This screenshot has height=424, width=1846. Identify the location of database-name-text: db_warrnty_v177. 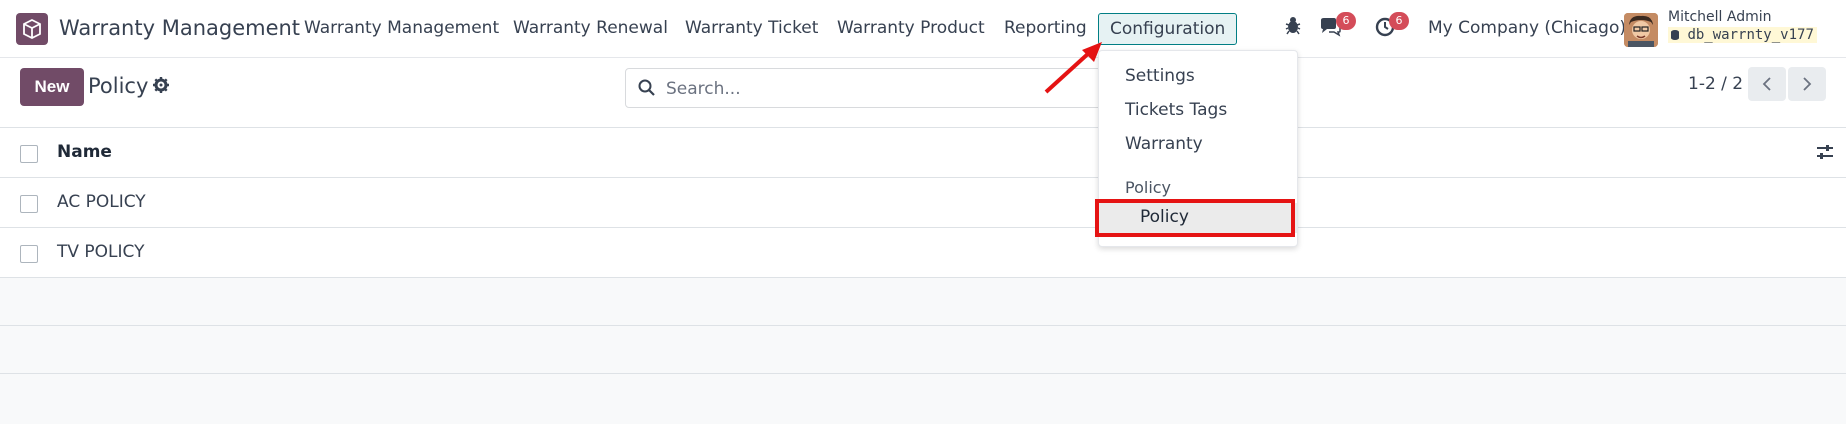
(1750, 35).